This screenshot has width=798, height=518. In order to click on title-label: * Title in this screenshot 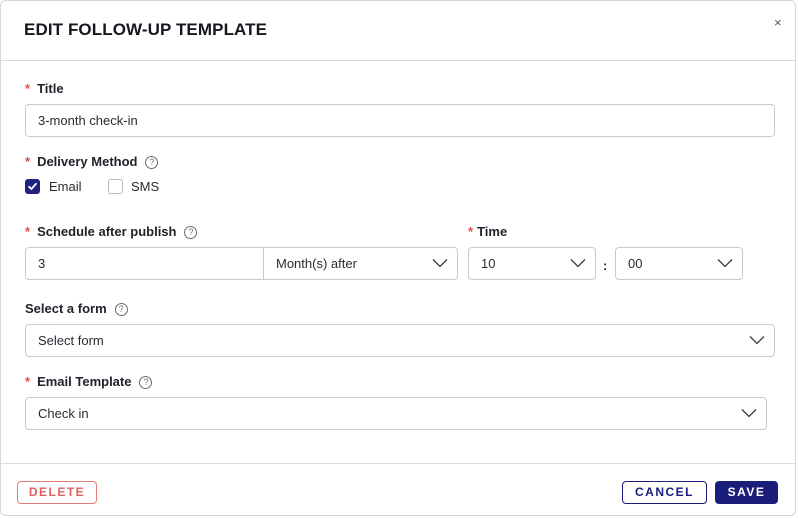, I will do `click(44, 88)`.